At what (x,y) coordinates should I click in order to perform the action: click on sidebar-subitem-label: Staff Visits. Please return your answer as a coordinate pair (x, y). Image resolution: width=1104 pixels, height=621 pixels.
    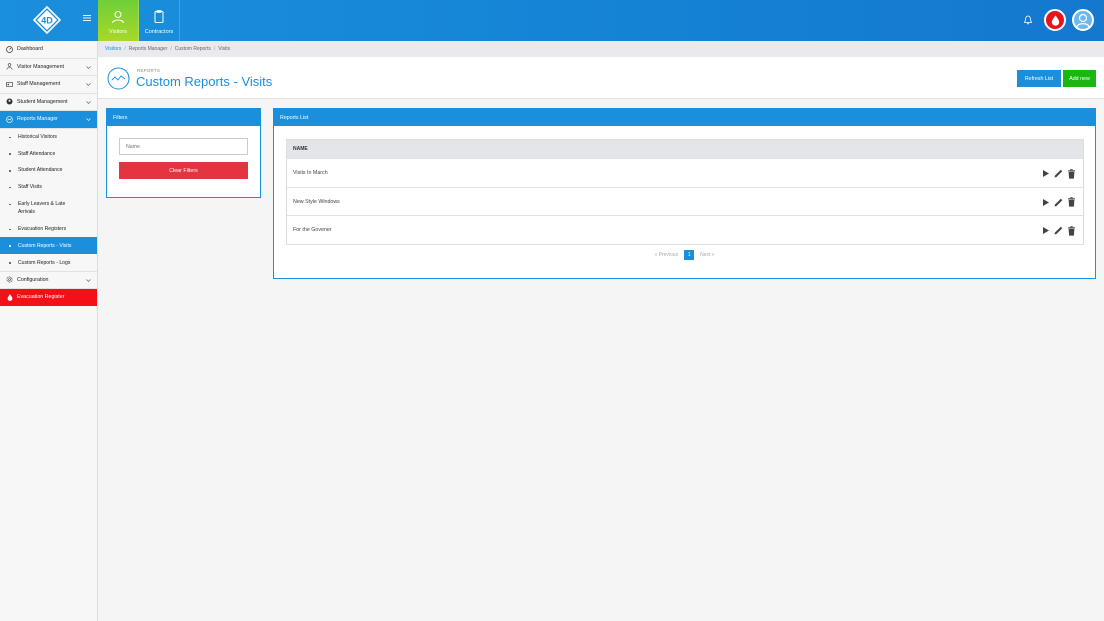
    Looking at the image, I should click on (30, 187).